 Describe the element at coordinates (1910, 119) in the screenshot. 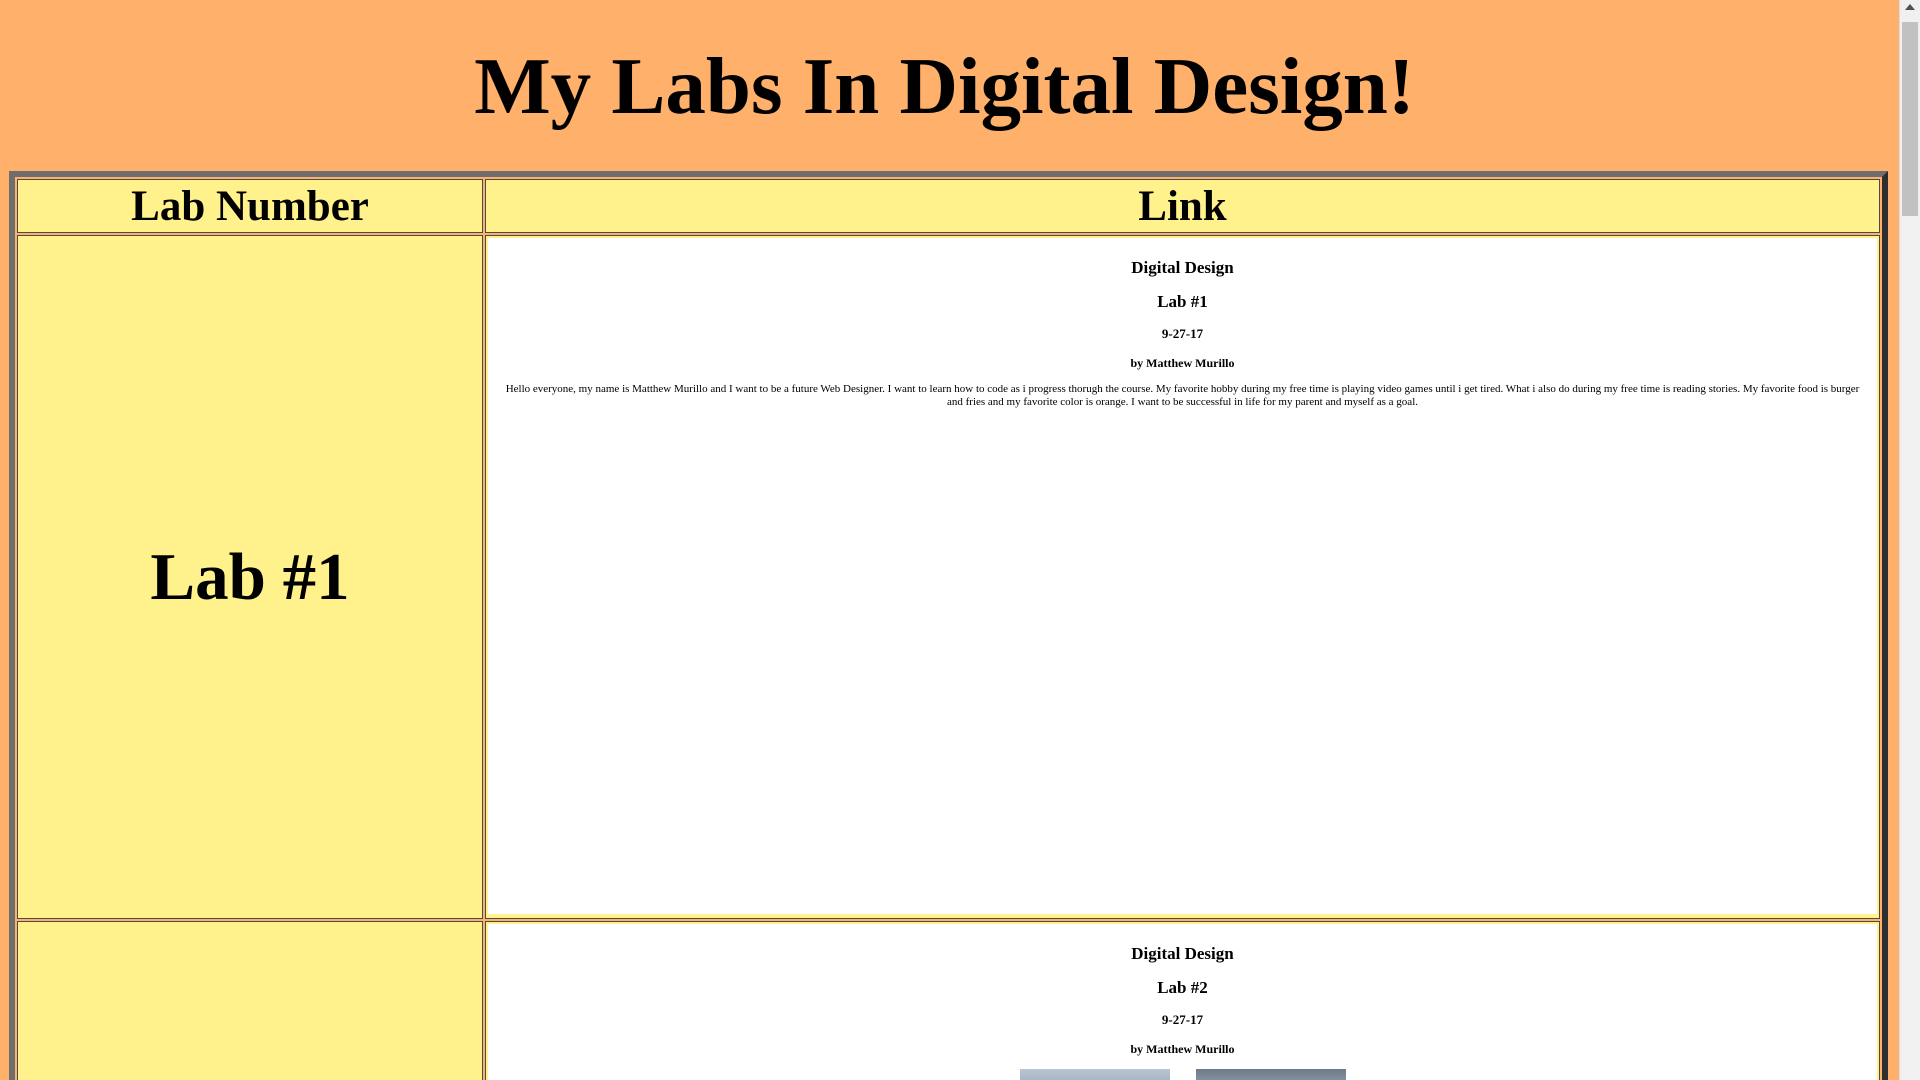

I see `scroll-thumb` at that location.